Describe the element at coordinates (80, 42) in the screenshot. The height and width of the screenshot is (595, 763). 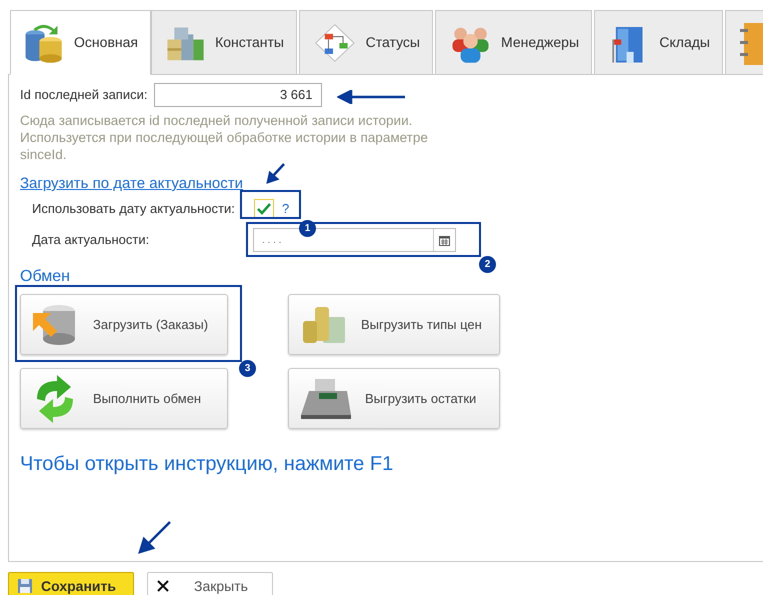
I see `tab: Основная` at that location.